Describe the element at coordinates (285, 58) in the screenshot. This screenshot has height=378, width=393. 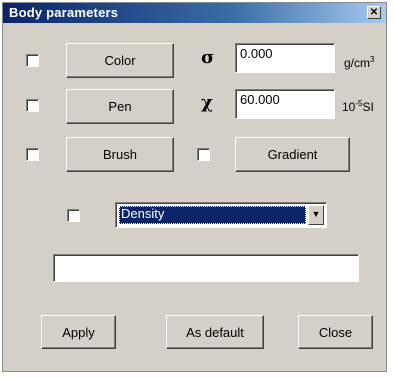
I see `density-input: 0.000` at that location.